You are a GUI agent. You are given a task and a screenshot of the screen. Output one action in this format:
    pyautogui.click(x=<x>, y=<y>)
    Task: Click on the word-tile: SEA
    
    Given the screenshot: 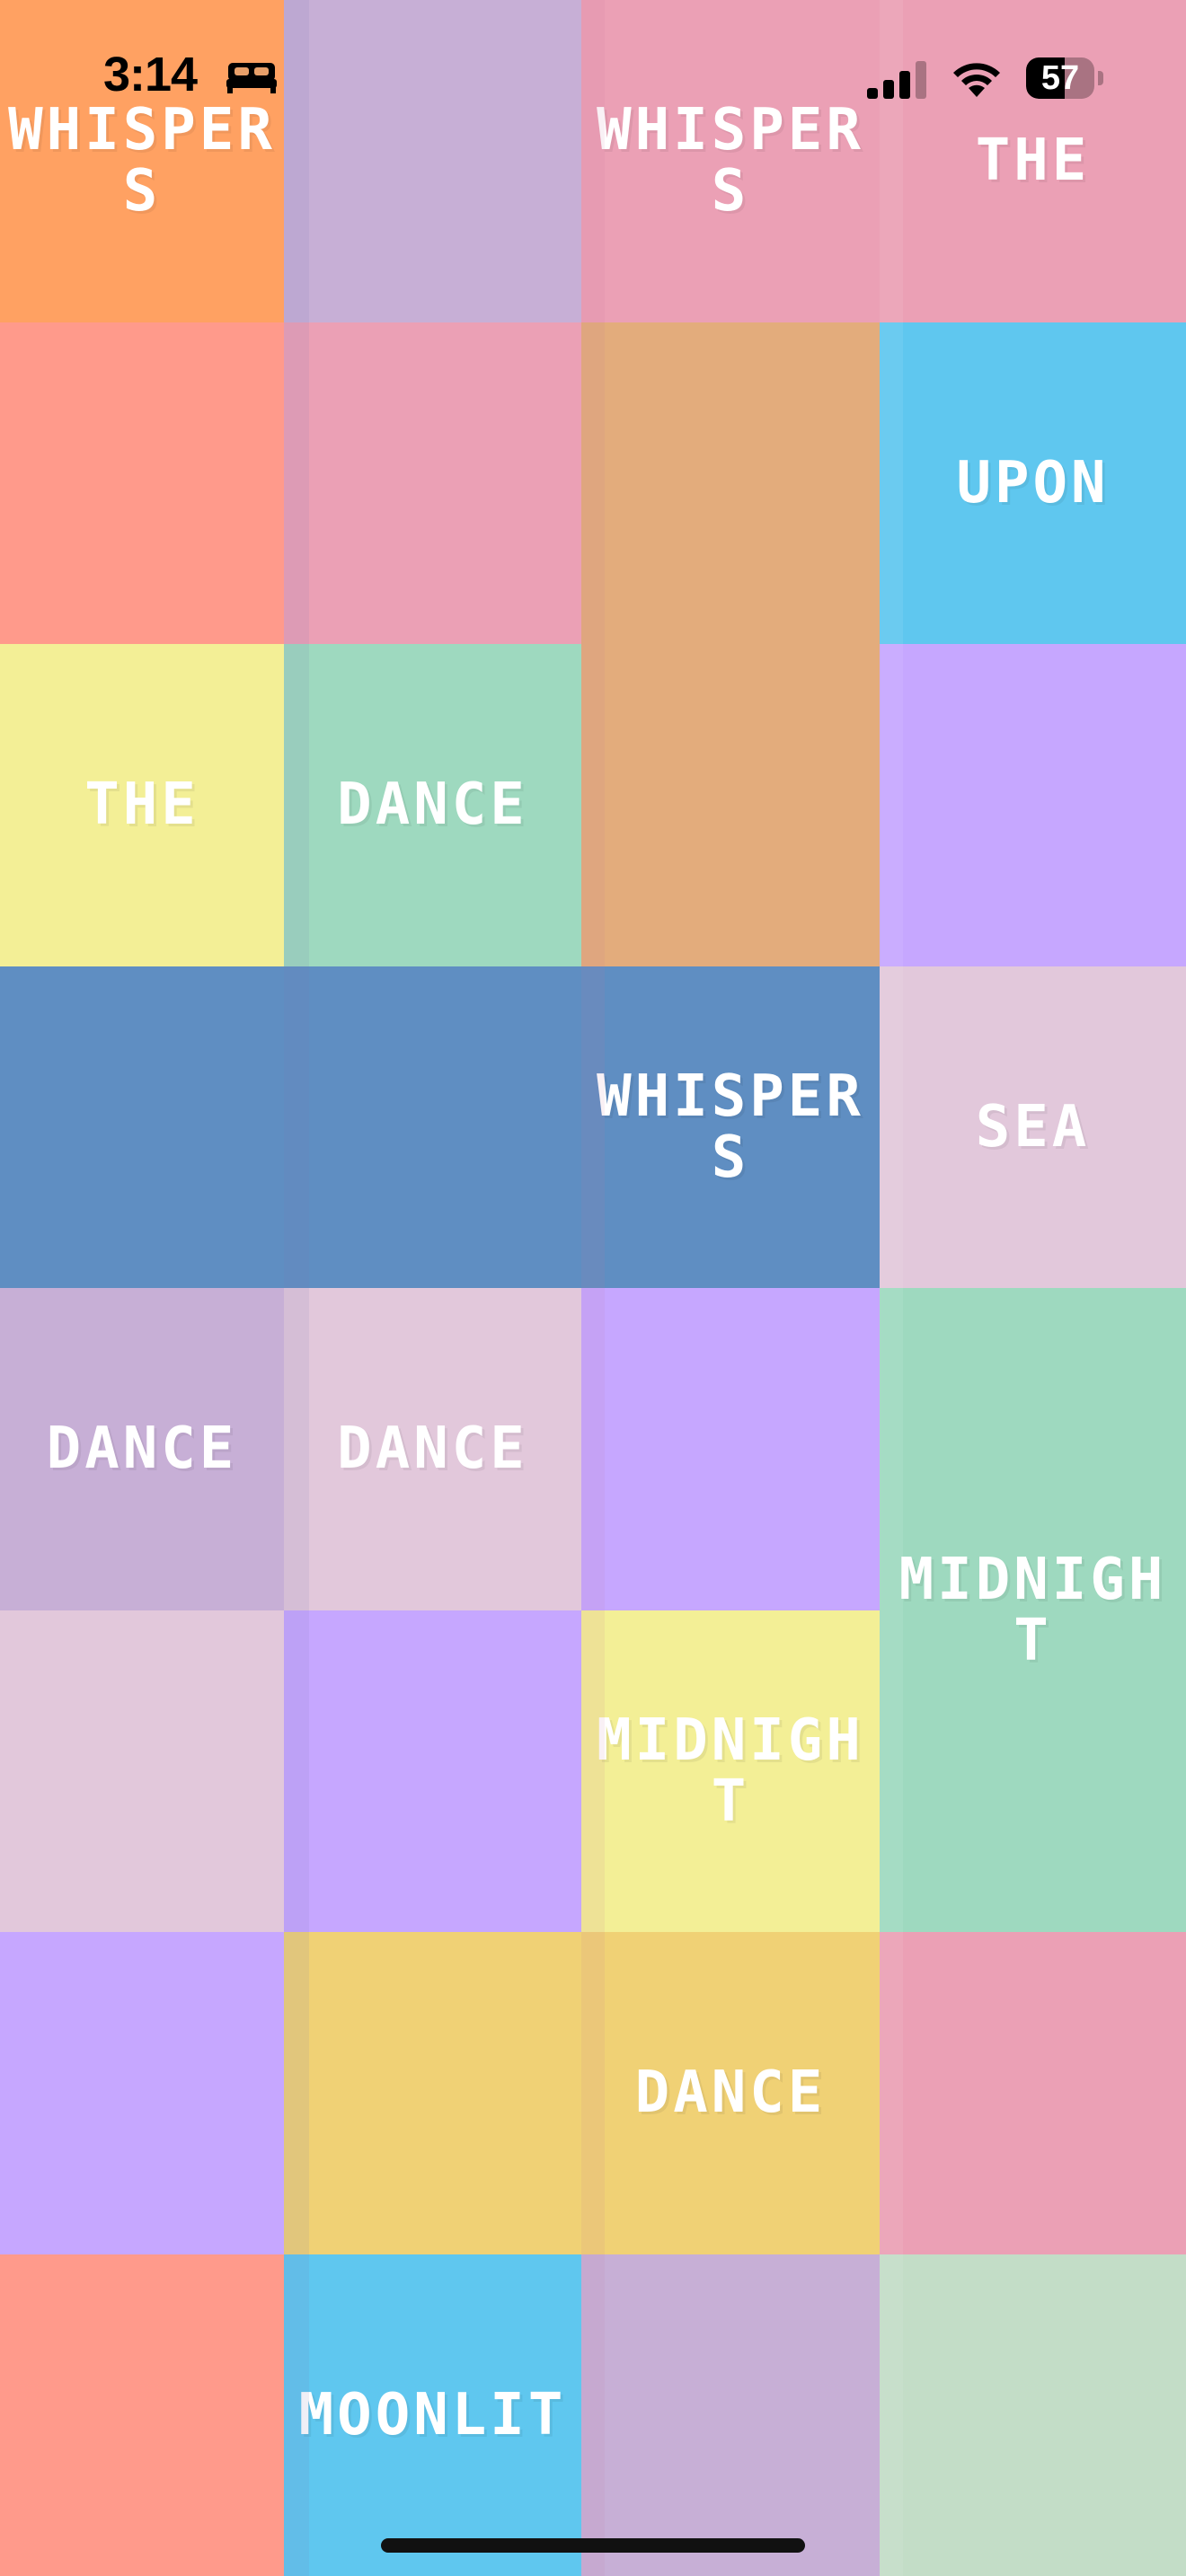 What is the action you would take?
    pyautogui.click(x=1033, y=1127)
    